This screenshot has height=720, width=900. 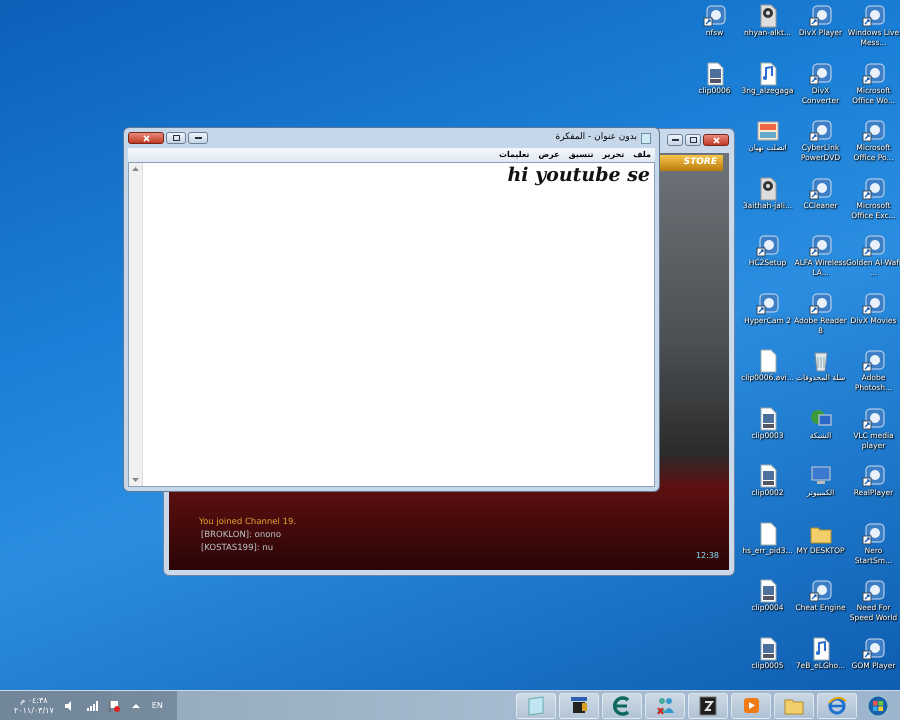 What do you see at coordinates (581, 155) in the screenshot?
I see `menu-item: تنسيق` at bounding box center [581, 155].